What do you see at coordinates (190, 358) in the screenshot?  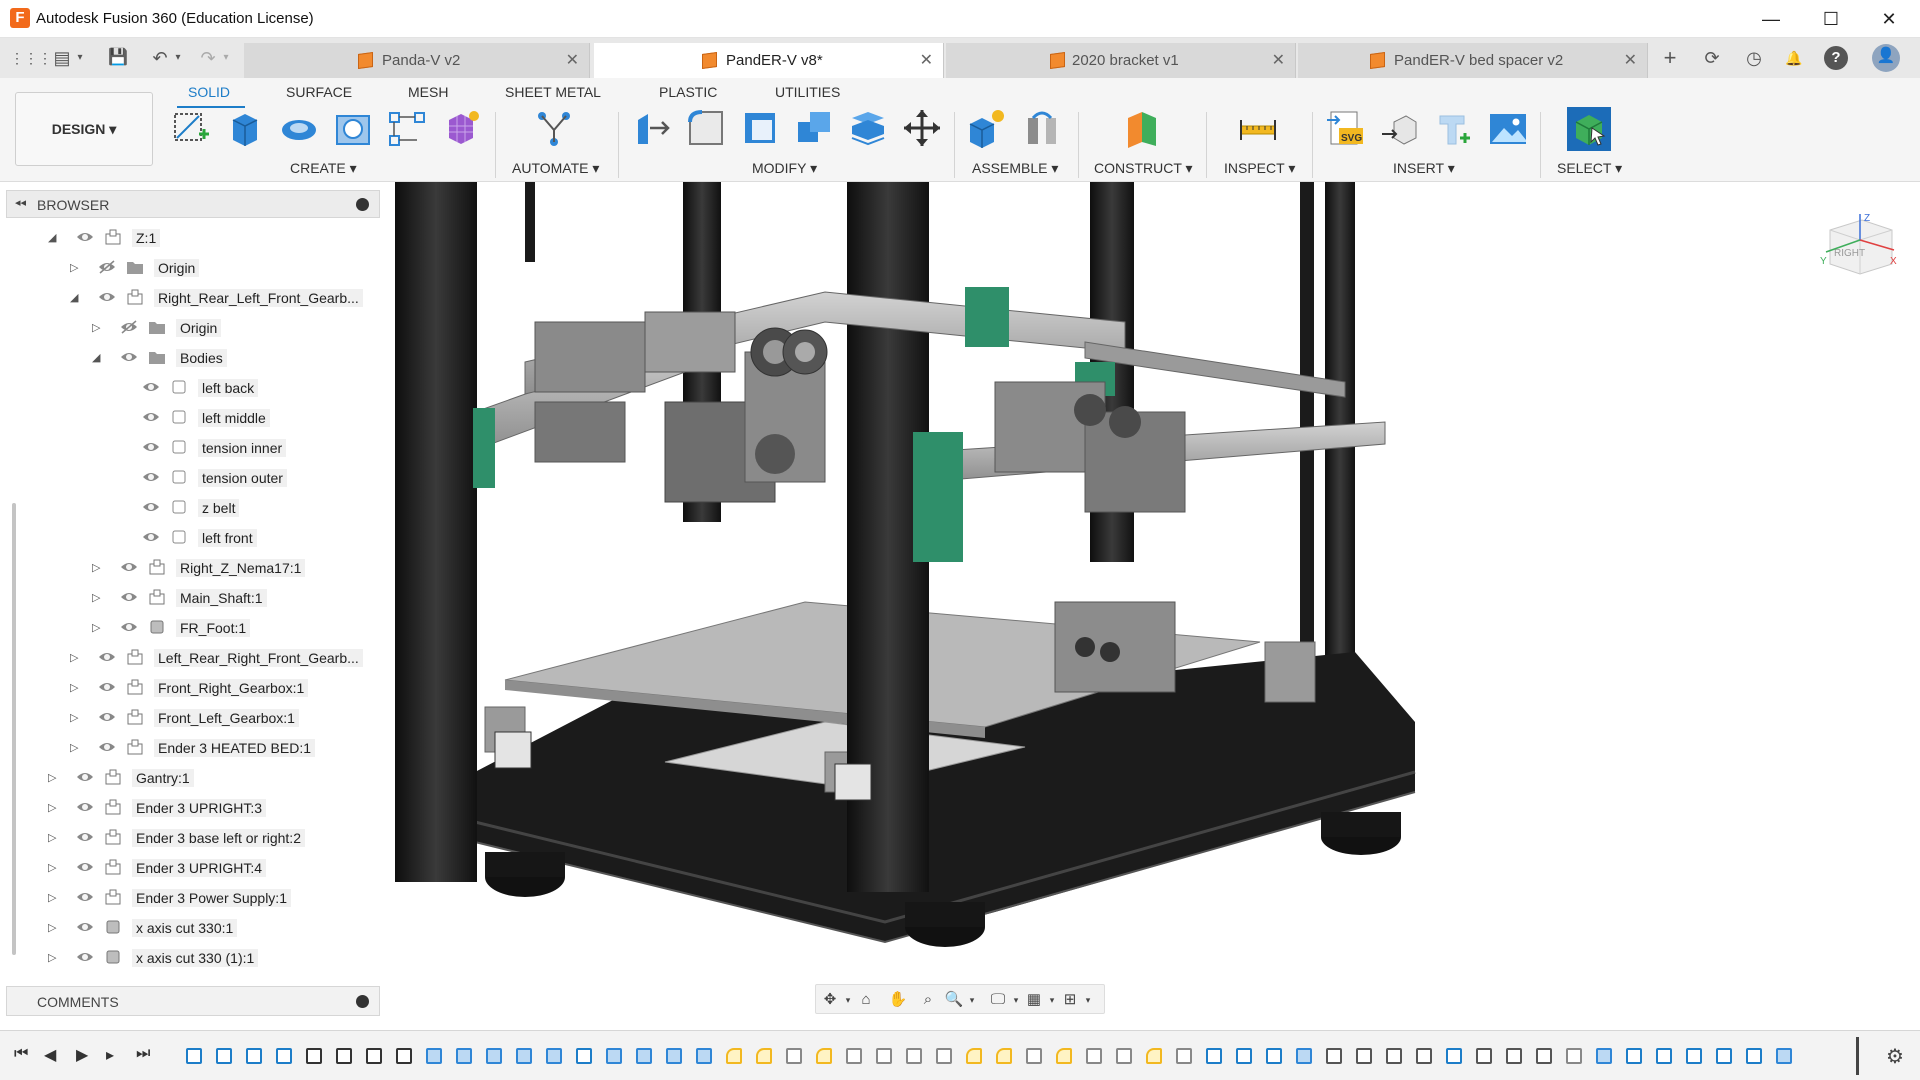 I see `browser-node: ◢ Bodies` at bounding box center [190, 358].